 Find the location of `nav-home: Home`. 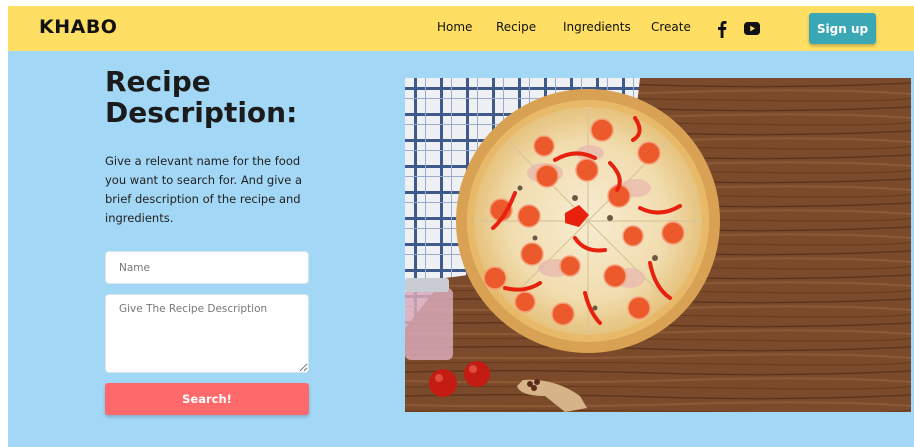

nav-home: Home is located at coordinates (454, 27).